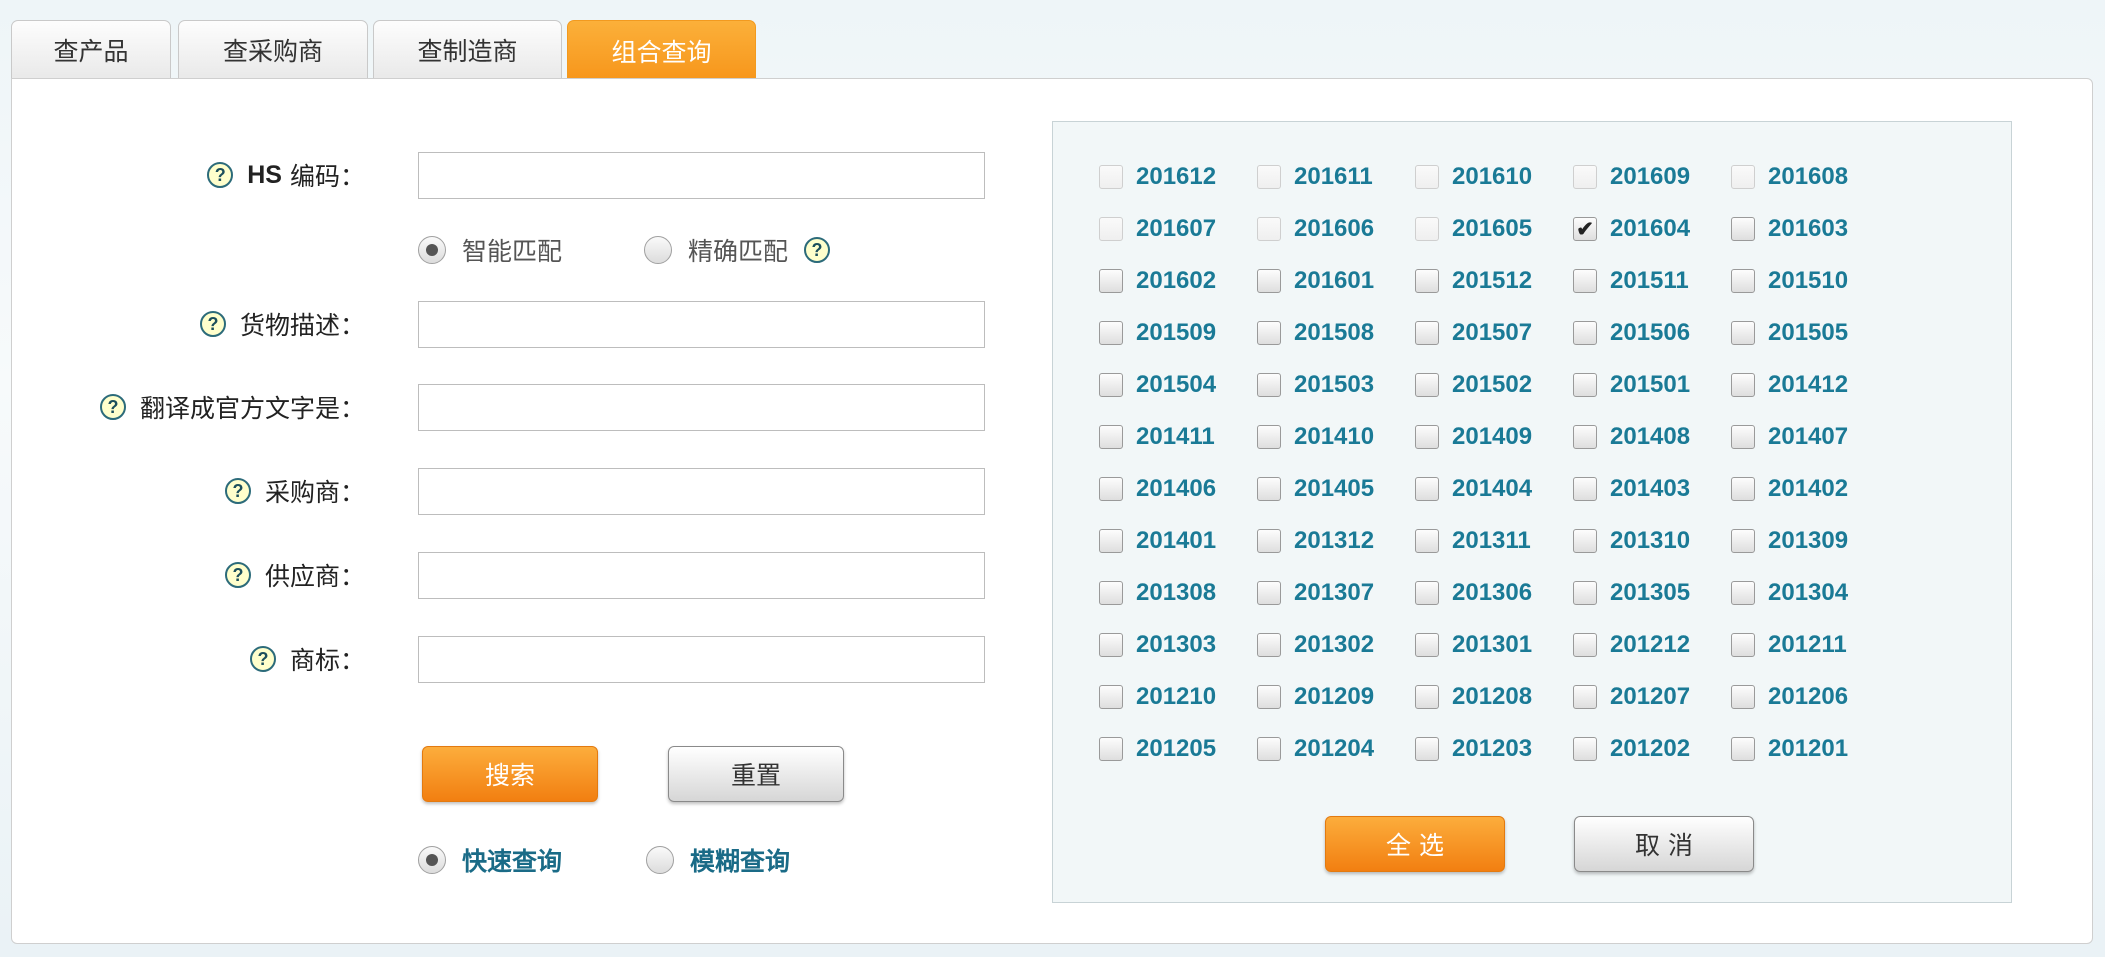 The image size is (2105, 957). Describe the element at coordinates (1473, 645) in the screenshot. I see `month-option: 201301` at that location.